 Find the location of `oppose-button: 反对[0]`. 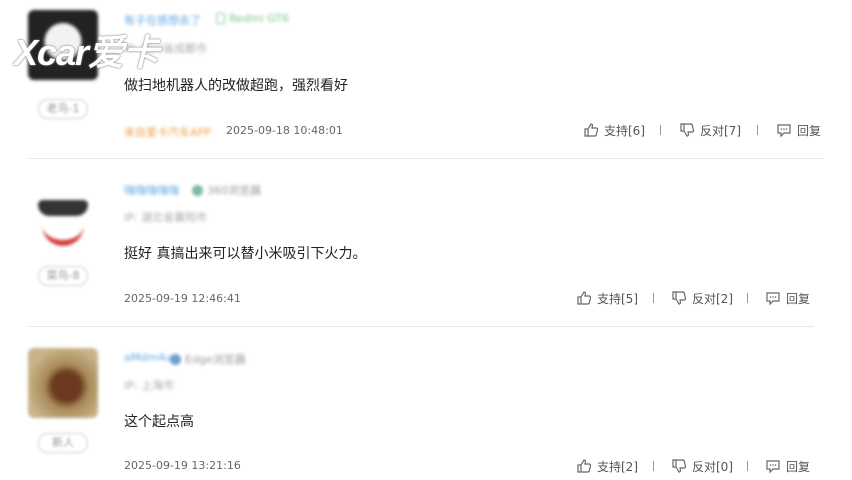

oppose-button: 反对[0] is located at coordinates (702, 466).